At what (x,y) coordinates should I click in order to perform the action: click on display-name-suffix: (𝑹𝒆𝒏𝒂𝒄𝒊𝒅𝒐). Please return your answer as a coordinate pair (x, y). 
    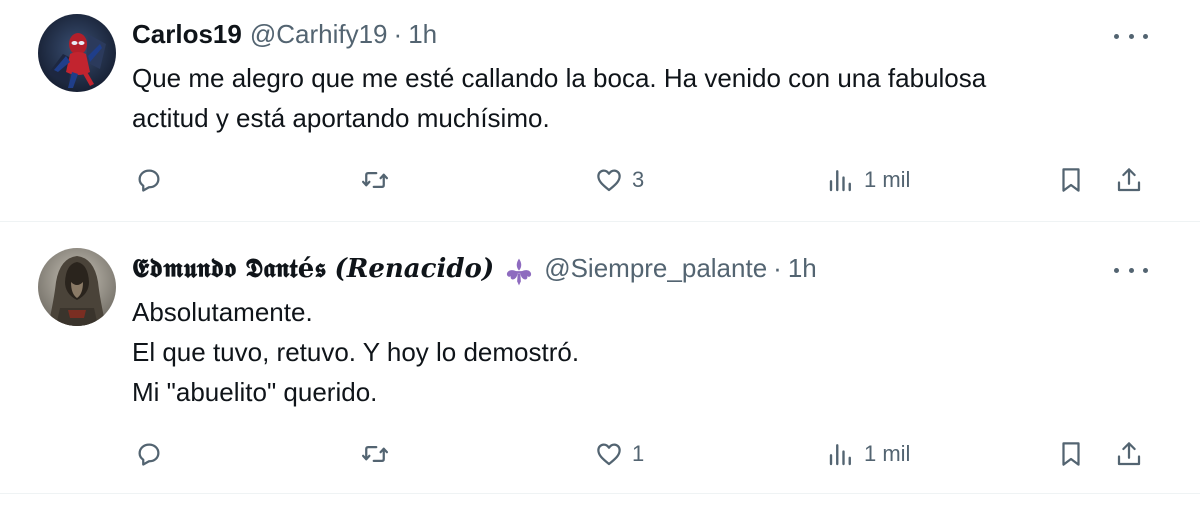
    Looking at the image, I should click on (414, 269).